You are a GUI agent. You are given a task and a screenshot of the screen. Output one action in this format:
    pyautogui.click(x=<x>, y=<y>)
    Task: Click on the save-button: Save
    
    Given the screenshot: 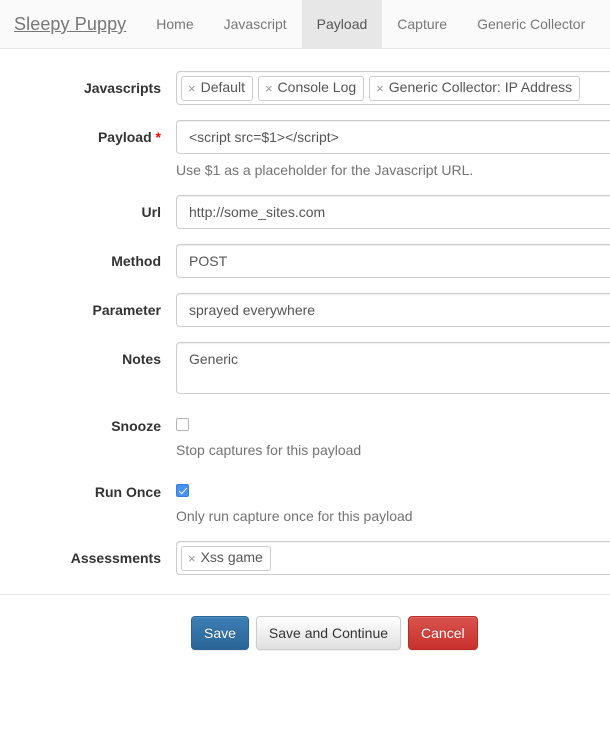 What is the action you would take?
    pyautogui.click(x=220, y=633)
    